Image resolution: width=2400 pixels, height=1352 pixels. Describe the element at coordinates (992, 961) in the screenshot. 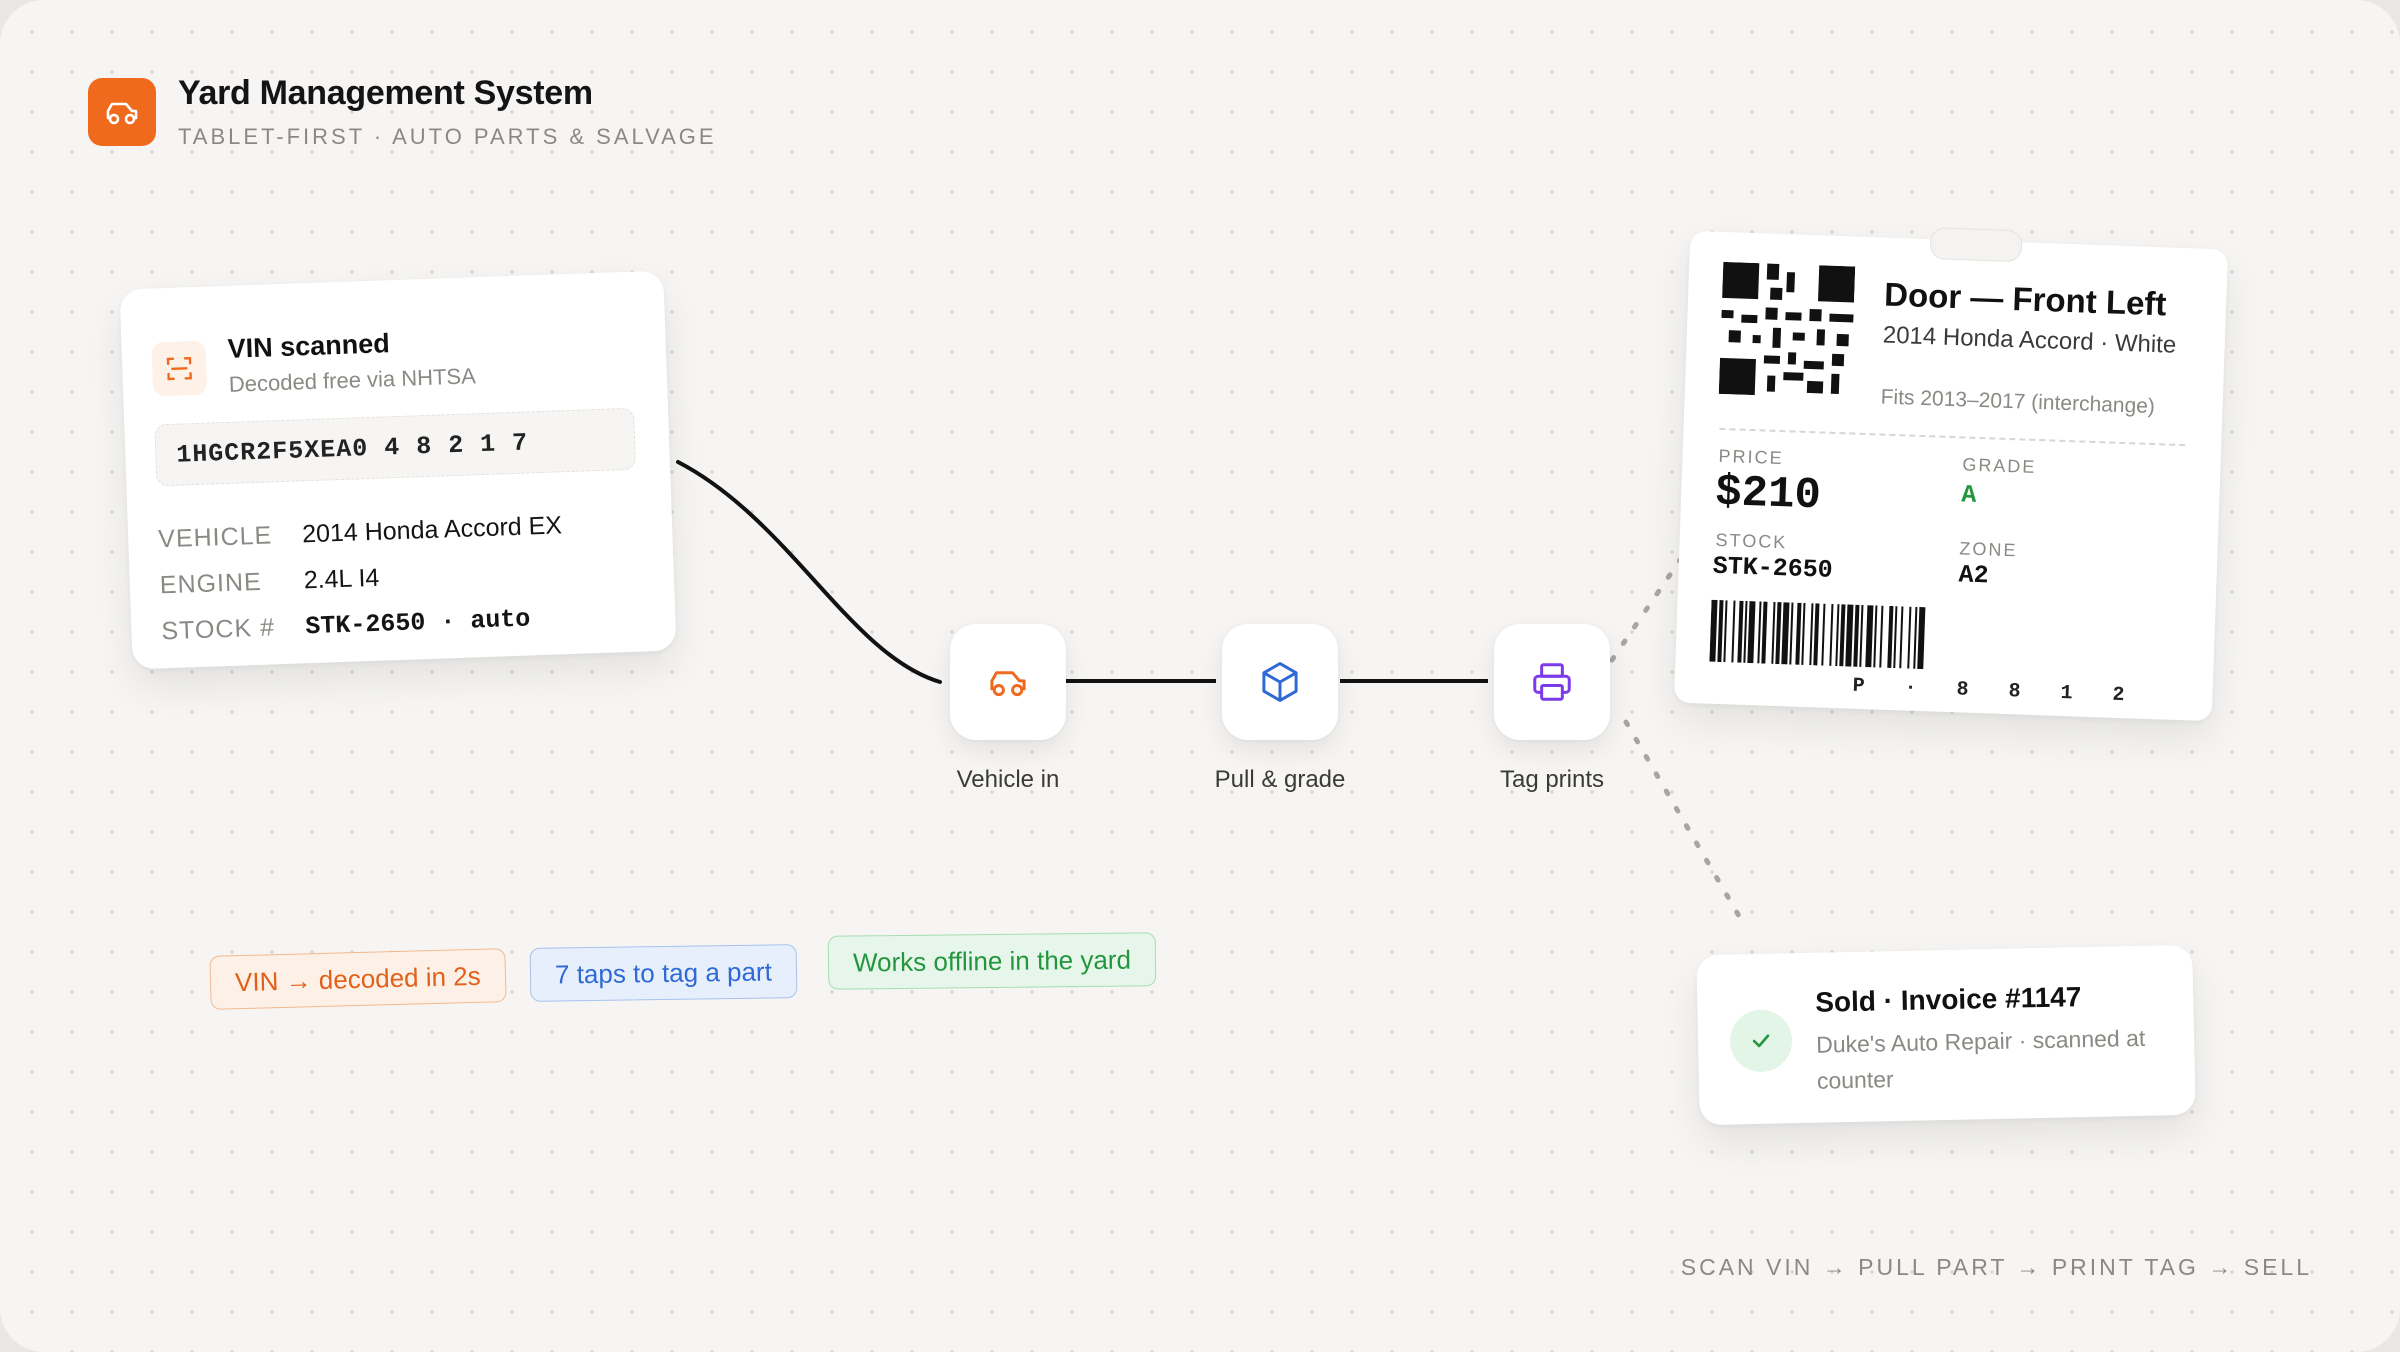

I see `pill-works-offline: Works offline in the yard` at that location.